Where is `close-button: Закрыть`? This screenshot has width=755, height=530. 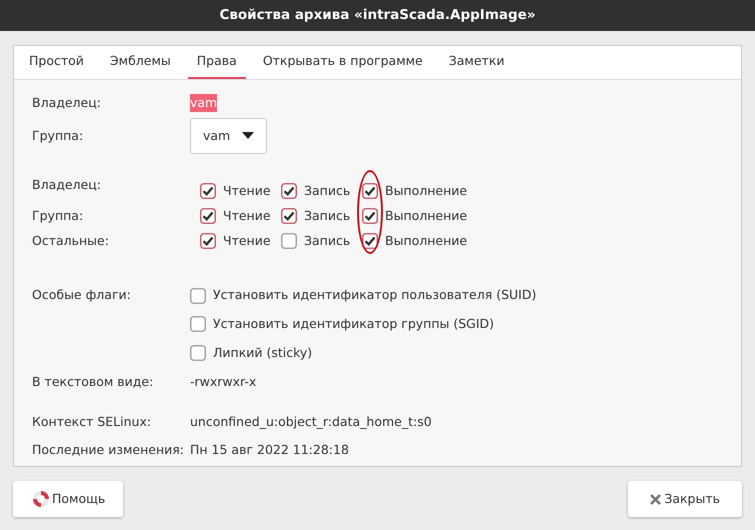
close-button: Закрыть is located at coordinates (685, 499).